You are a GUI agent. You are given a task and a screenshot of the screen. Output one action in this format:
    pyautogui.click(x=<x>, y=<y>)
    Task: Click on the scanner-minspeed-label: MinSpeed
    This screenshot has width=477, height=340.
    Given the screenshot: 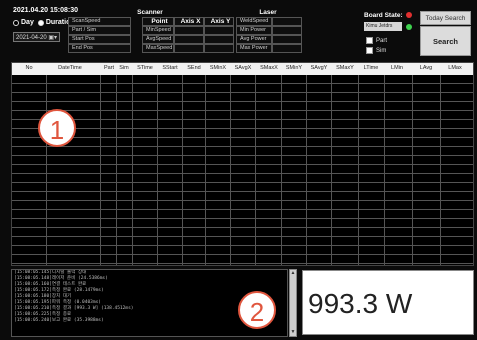 What is the action you would take?
    pyautogui.click(x=158, y=30)
    